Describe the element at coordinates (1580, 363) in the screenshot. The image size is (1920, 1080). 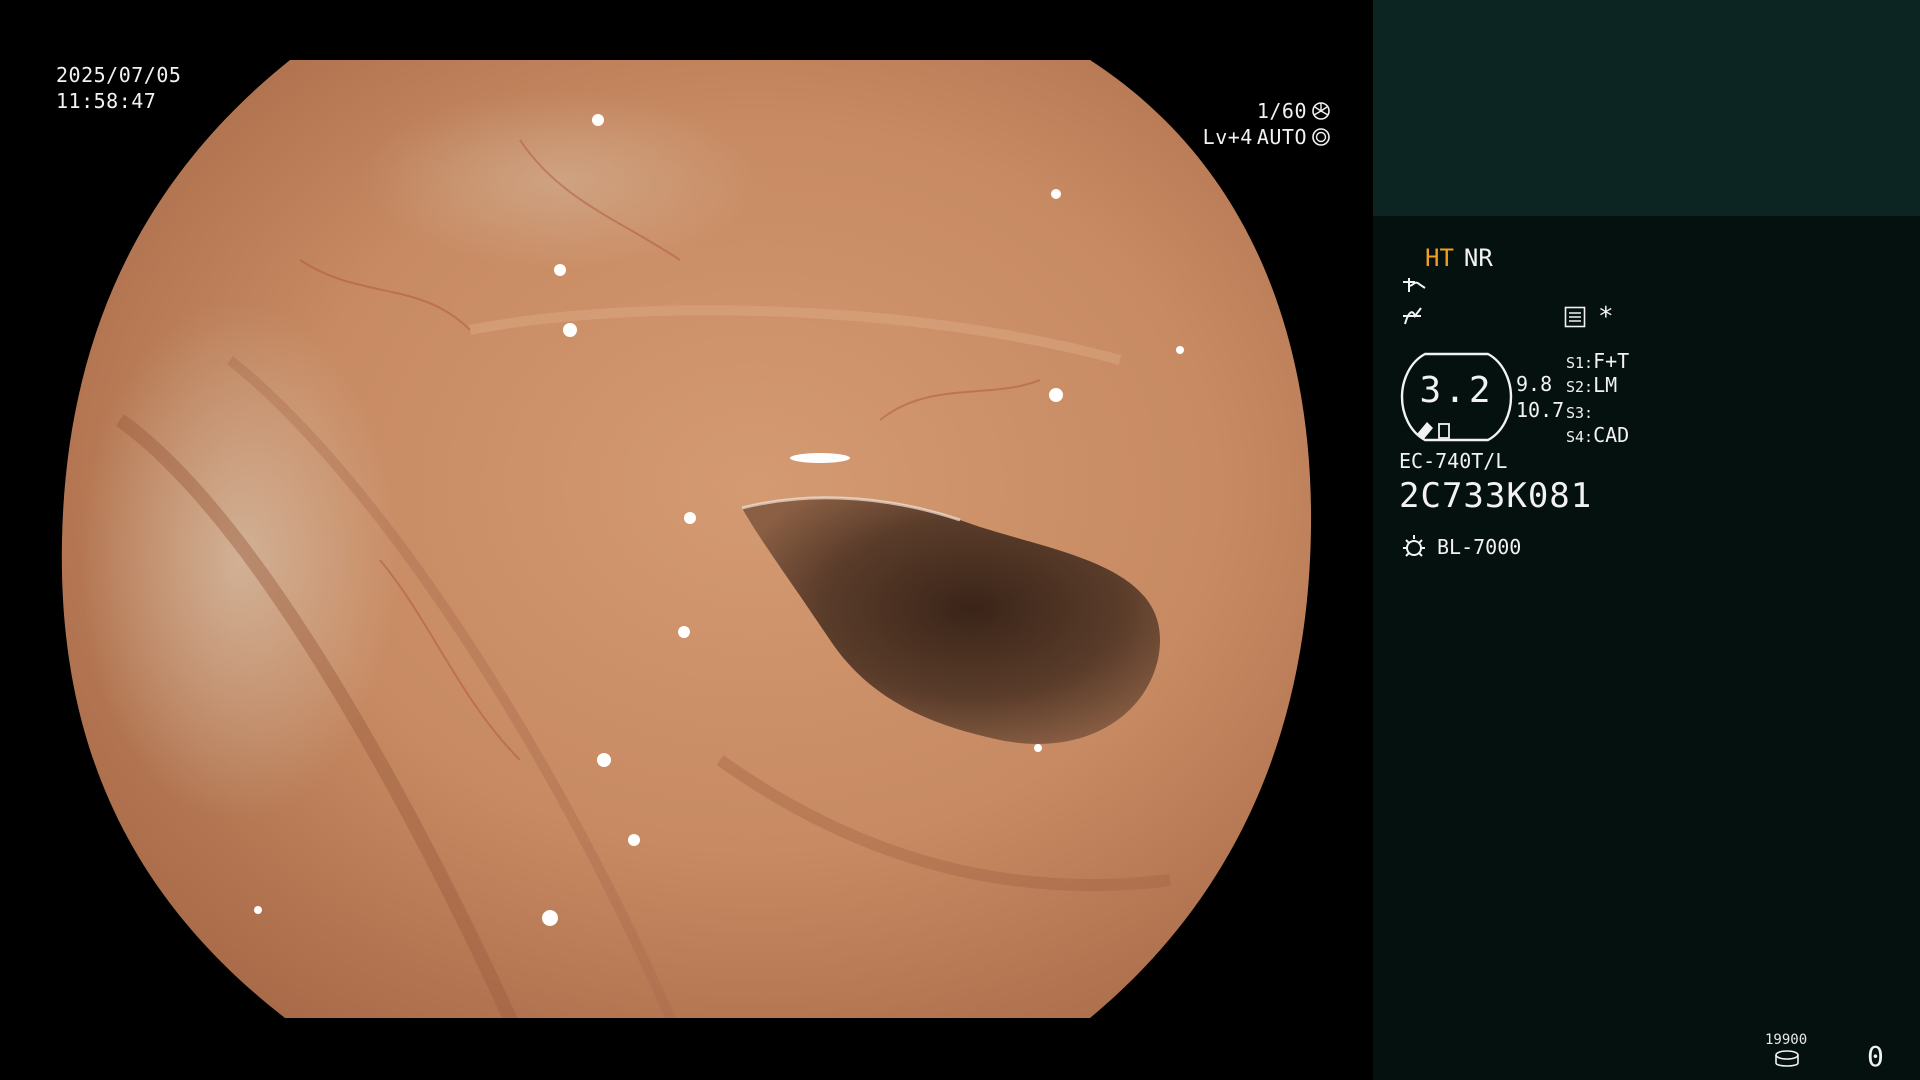
I see `switch-key: S1:` at that location.